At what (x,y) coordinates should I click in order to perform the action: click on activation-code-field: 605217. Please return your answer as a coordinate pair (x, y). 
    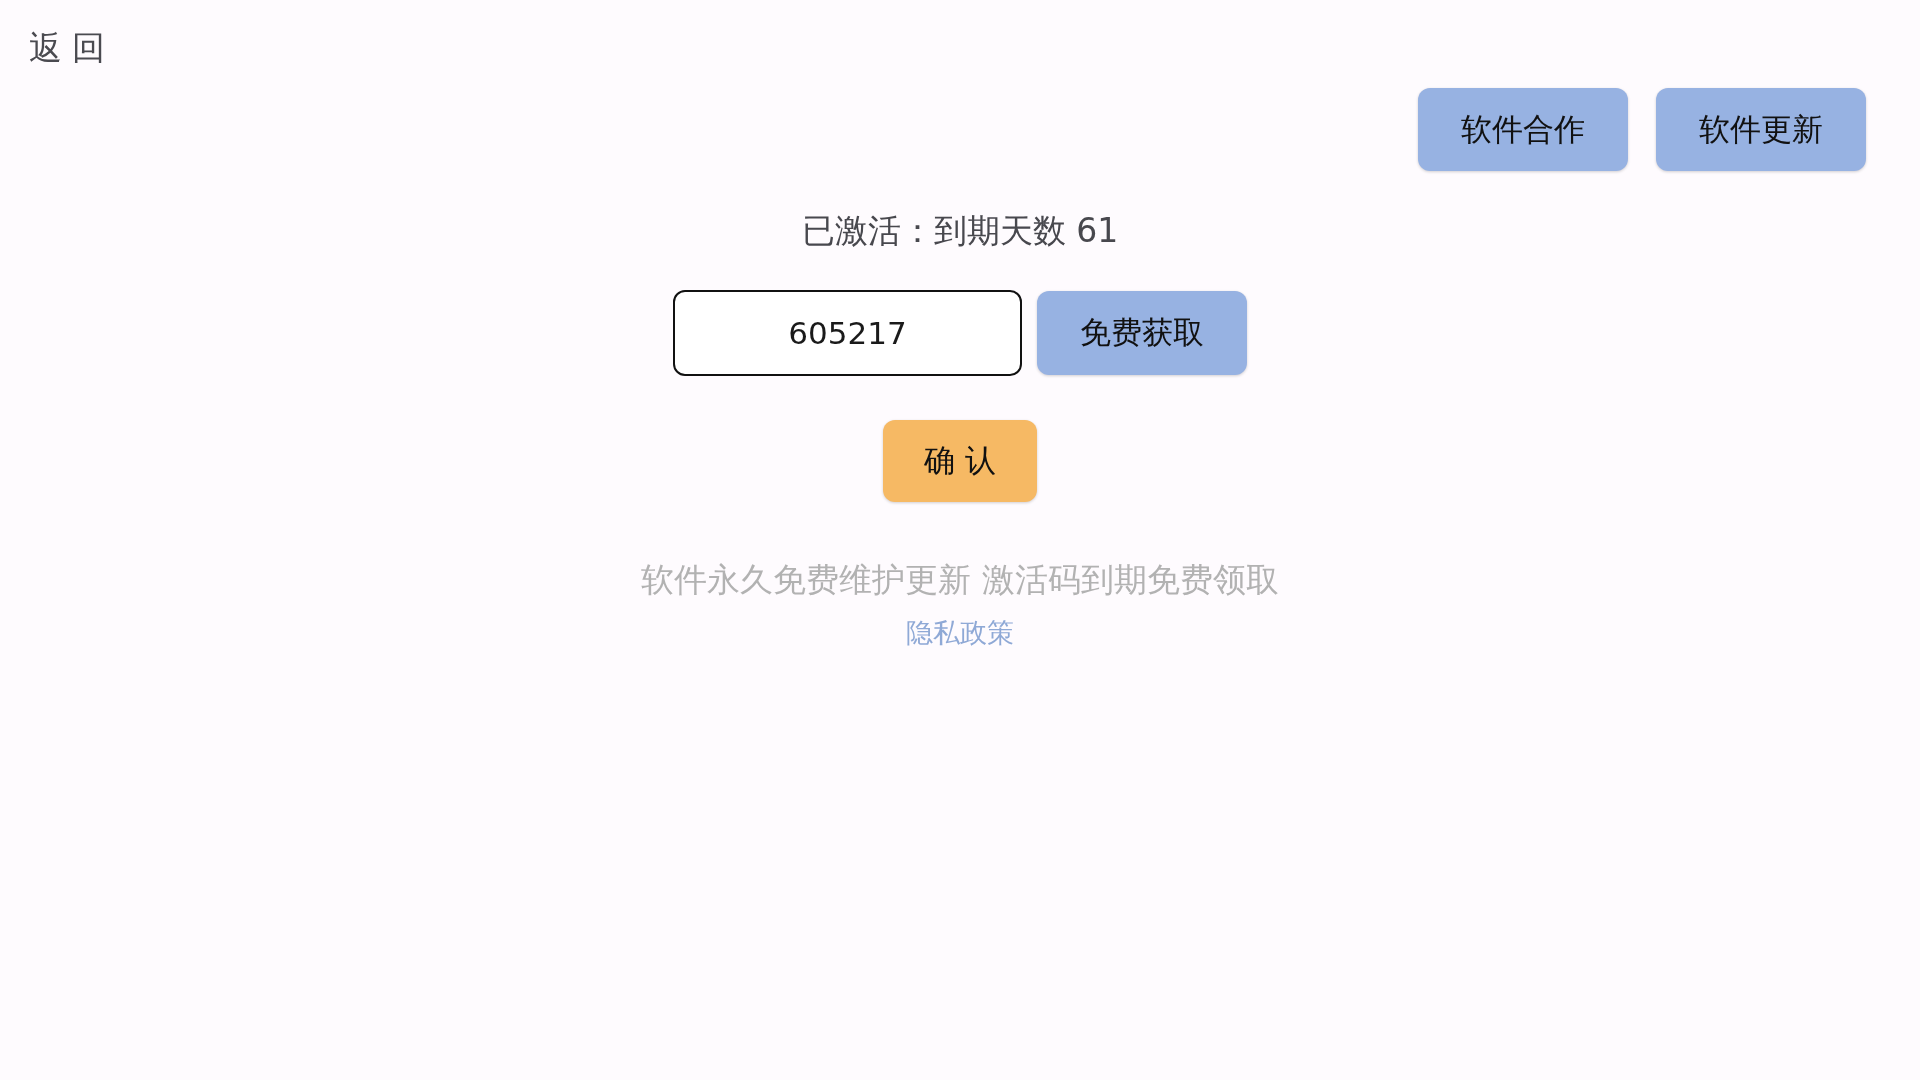
    Looking at the image, I should click on (847, 333).